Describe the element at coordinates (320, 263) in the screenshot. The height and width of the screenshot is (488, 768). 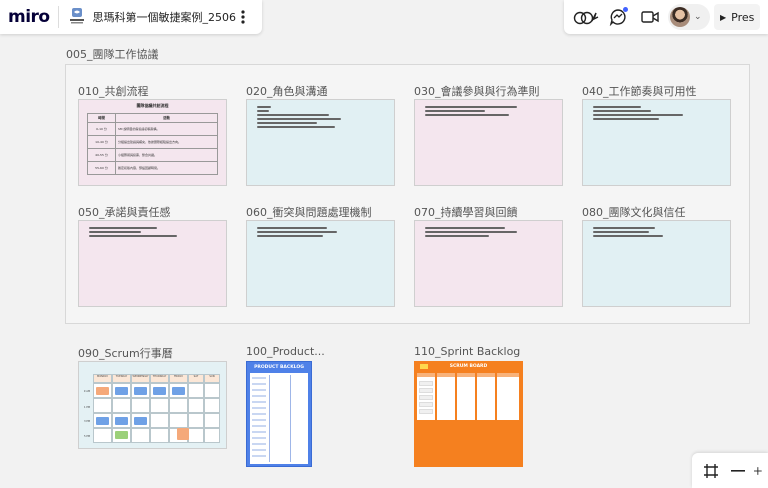
I see `frame-060-card` at that location.